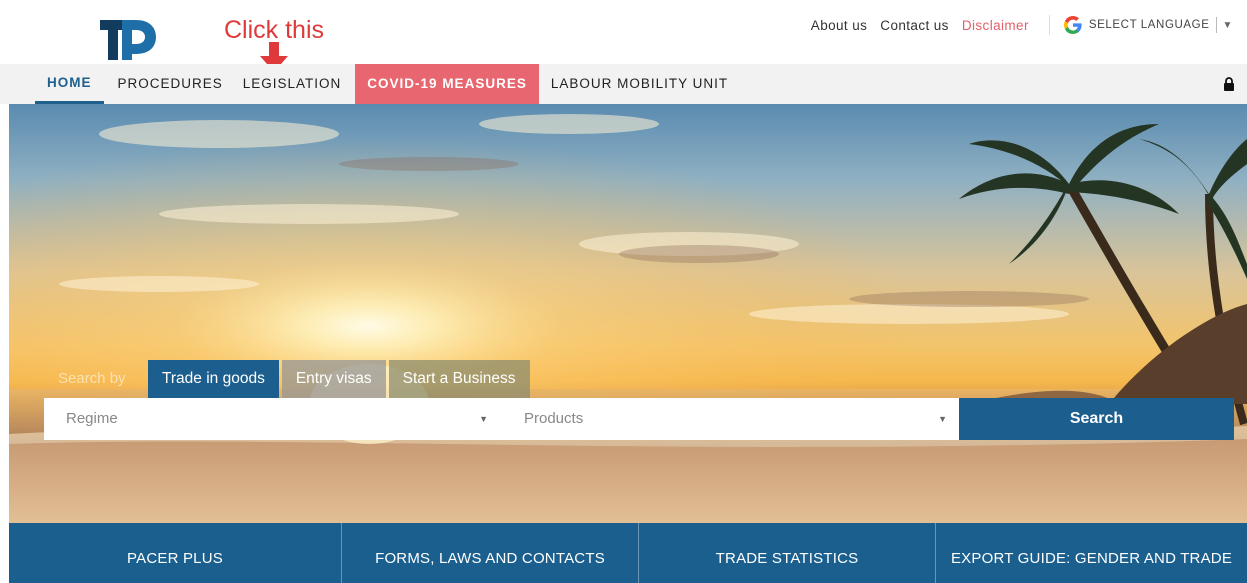  Describe the element at coordinates (839, 25) in the screenshot. I see `about-us-link: About us` at that location.